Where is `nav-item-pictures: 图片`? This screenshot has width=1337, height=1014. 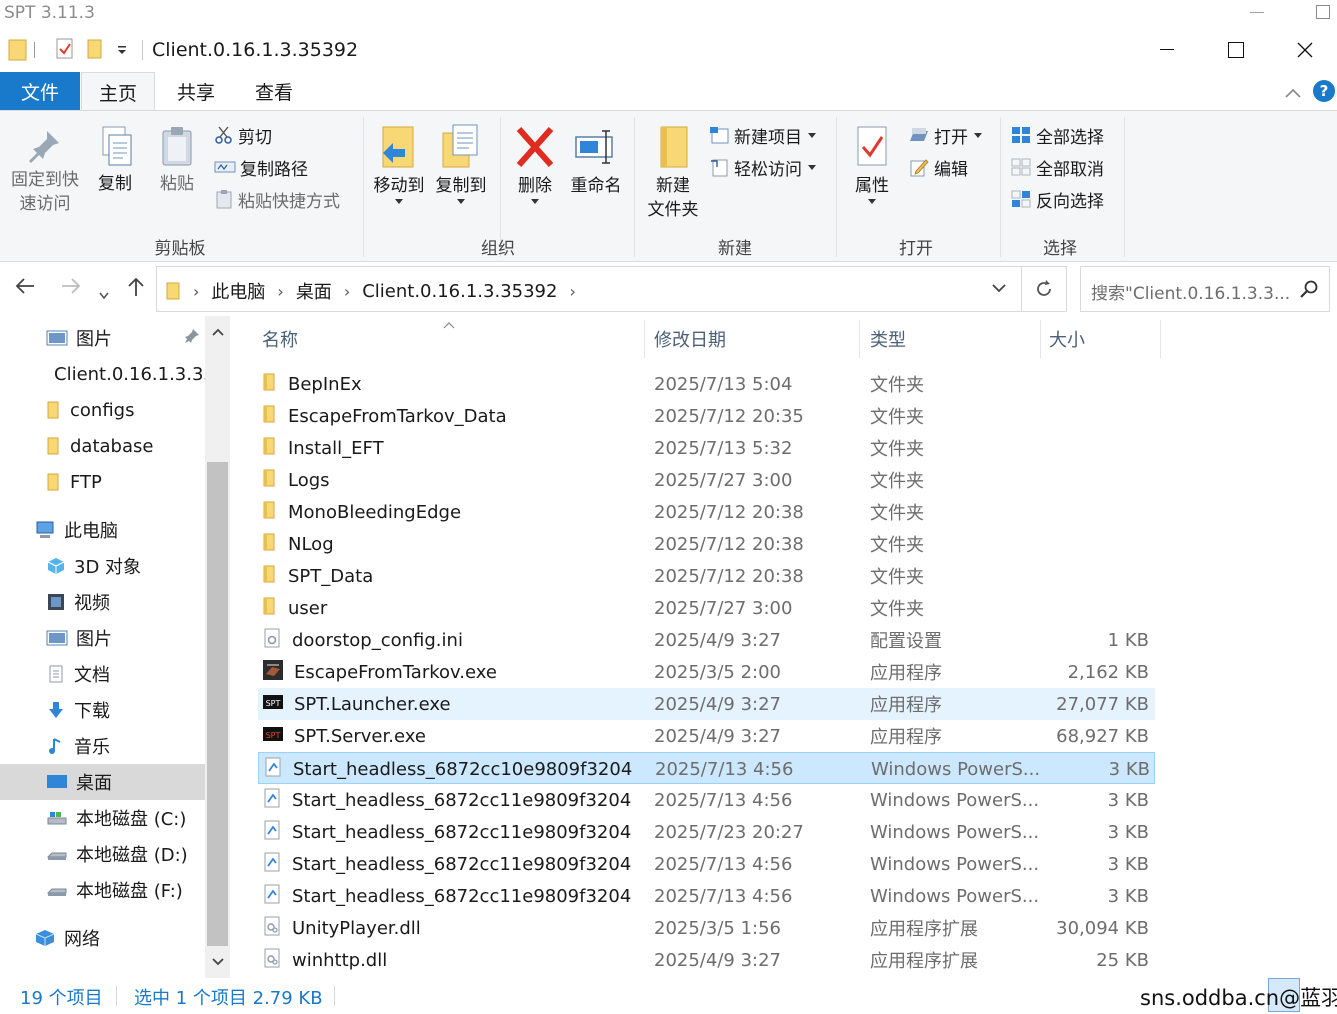 nav-item-pictures: 图片 is located at coordinates (102, 638).